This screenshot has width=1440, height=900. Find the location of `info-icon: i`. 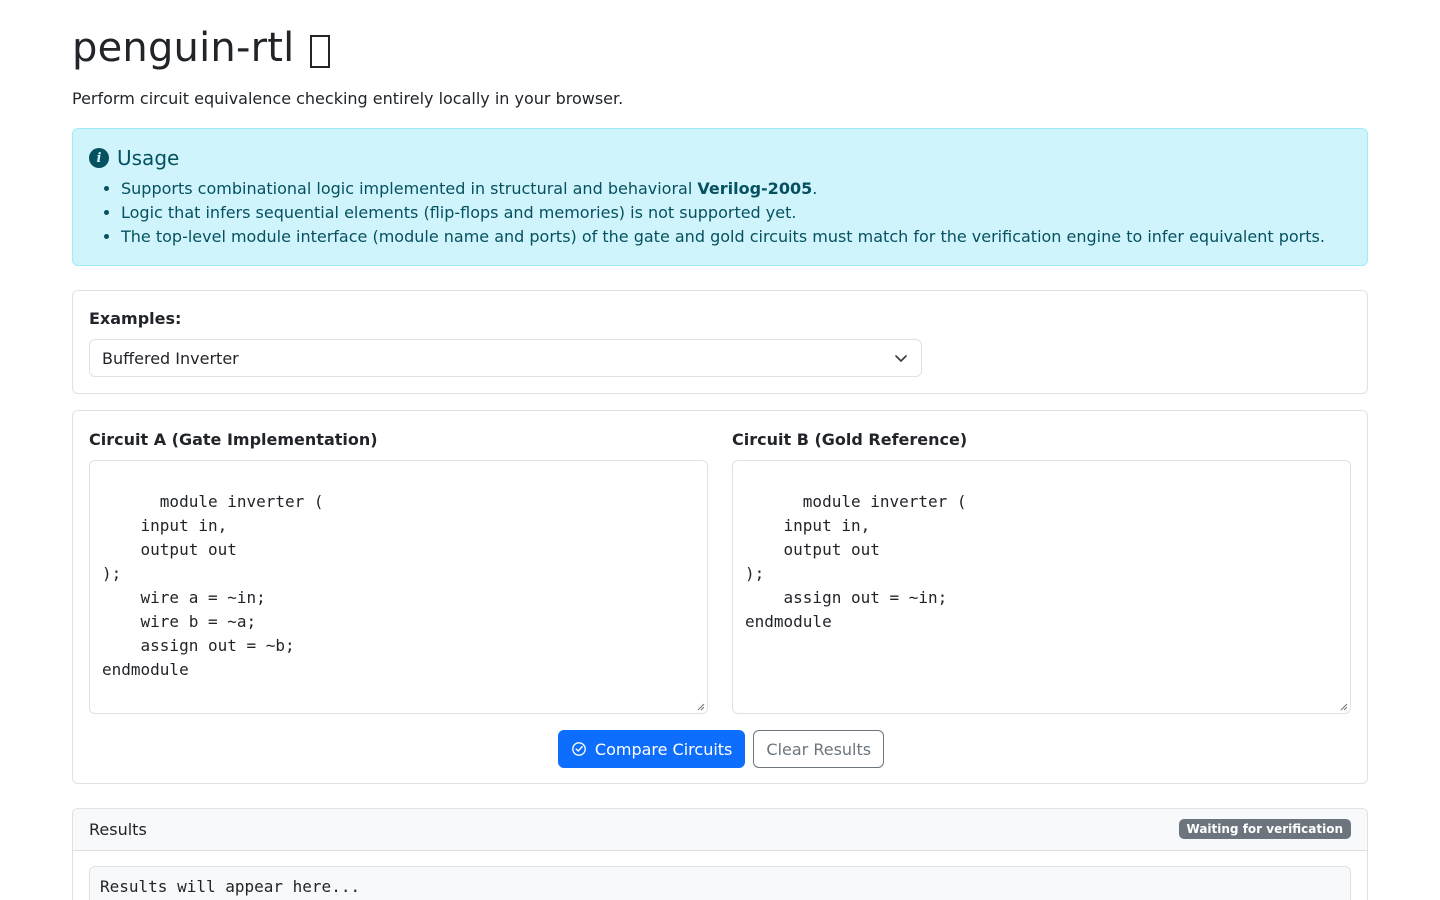

info-icon: i is located at coordinates (99, 158).